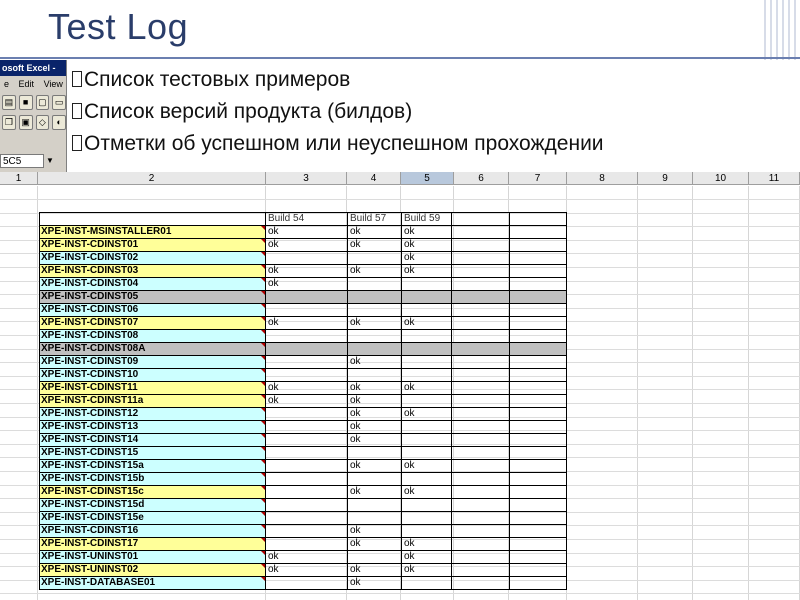 Image resolution: width=800 pixels, height=600 pixels. Describe the element at coordinates (152, 349) in the screenshot. I see `test-case-name: XPE-INST-CDINST08A` at that location.